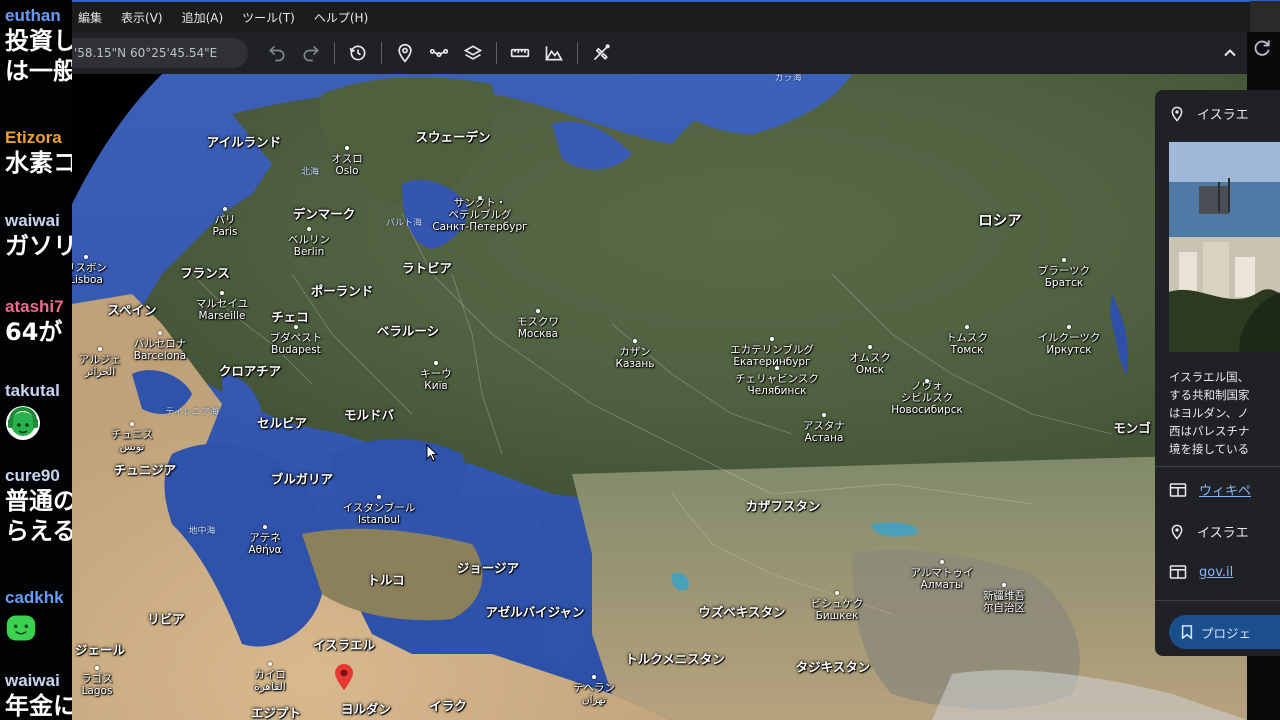 This screenshot has height=720, width=1280. I want to click on city-label: パリ Paris, so click(225, 226).